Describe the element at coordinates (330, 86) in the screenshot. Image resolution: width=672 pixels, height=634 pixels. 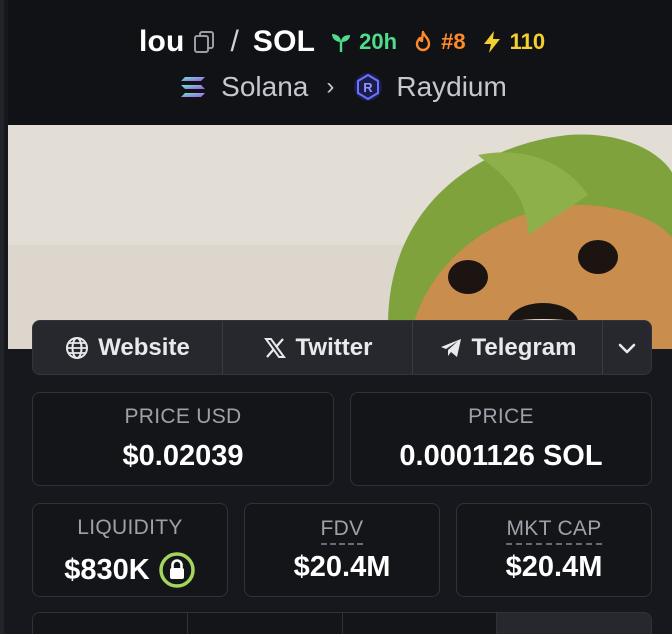
I see `breadcrumb-chevron-icon: ›` at that location.